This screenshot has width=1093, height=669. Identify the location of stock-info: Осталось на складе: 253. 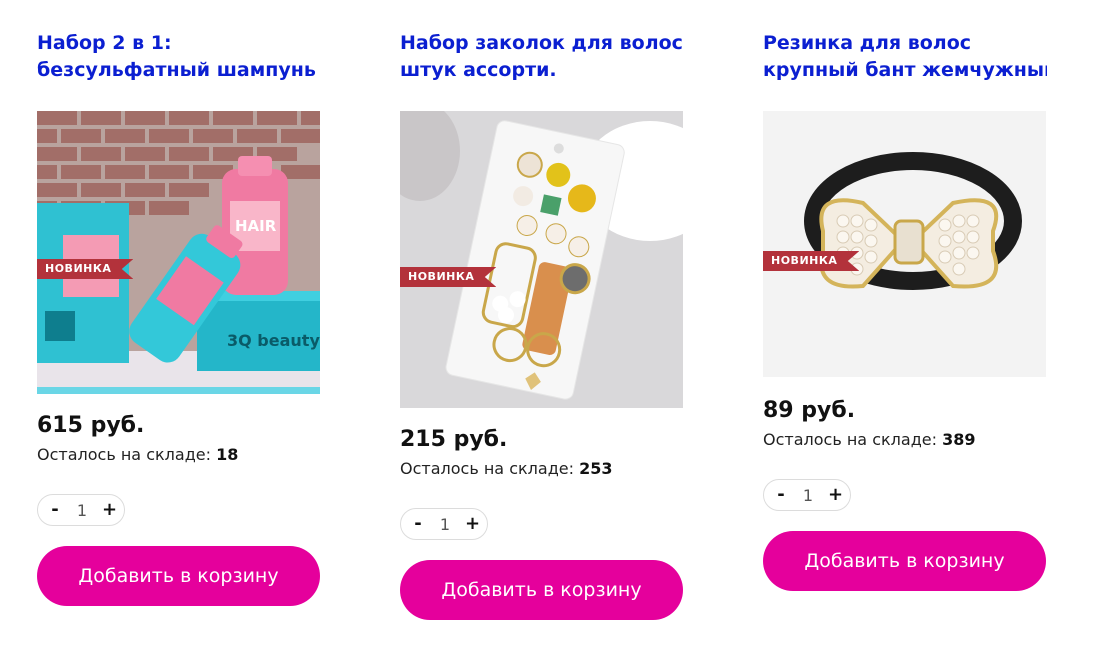
(542, 469).